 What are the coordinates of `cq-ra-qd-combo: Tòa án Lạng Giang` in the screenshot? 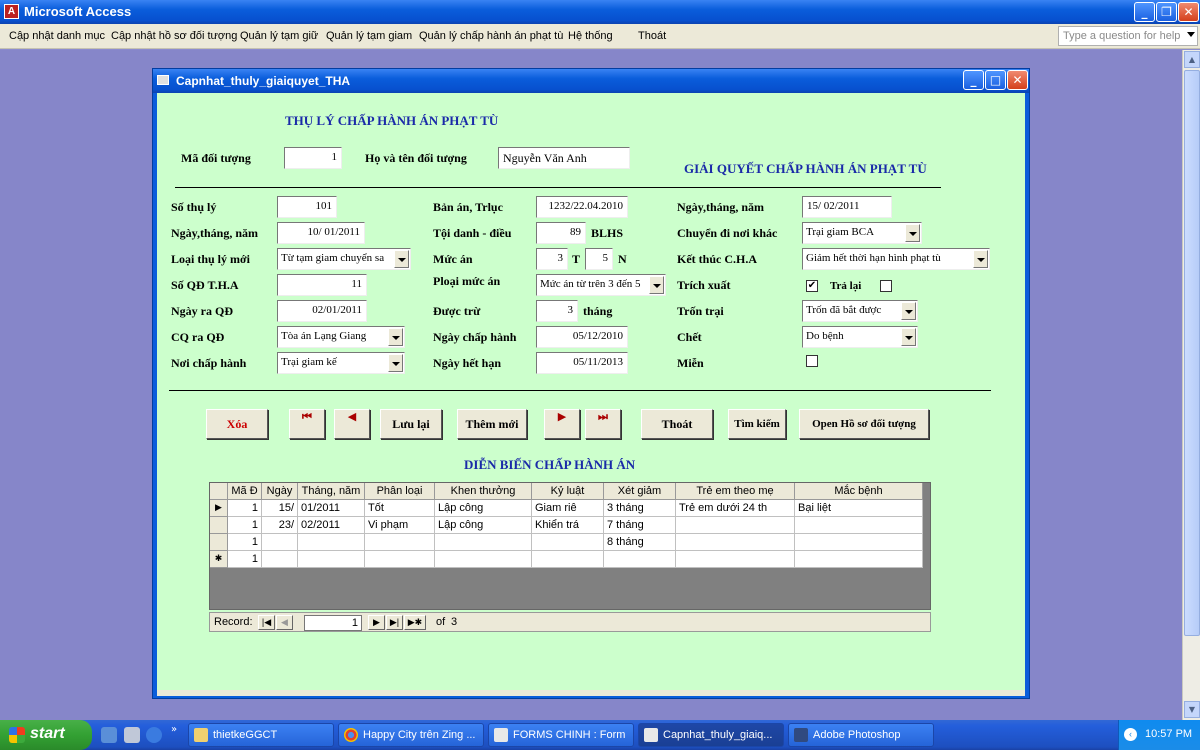 It's located at (341, 337).